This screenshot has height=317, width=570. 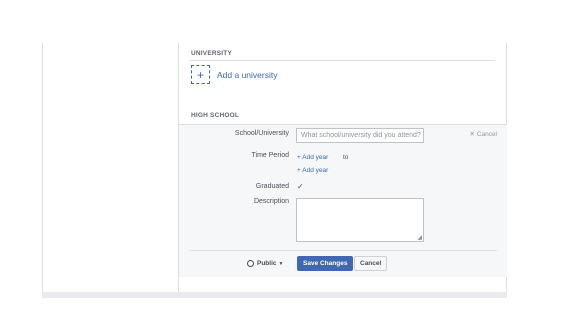 What do you see at coordinates (215, 115) in the screenshot?
I see `high-school-section-title: HIGH SCHOOL` at bounding box center [215, 115].